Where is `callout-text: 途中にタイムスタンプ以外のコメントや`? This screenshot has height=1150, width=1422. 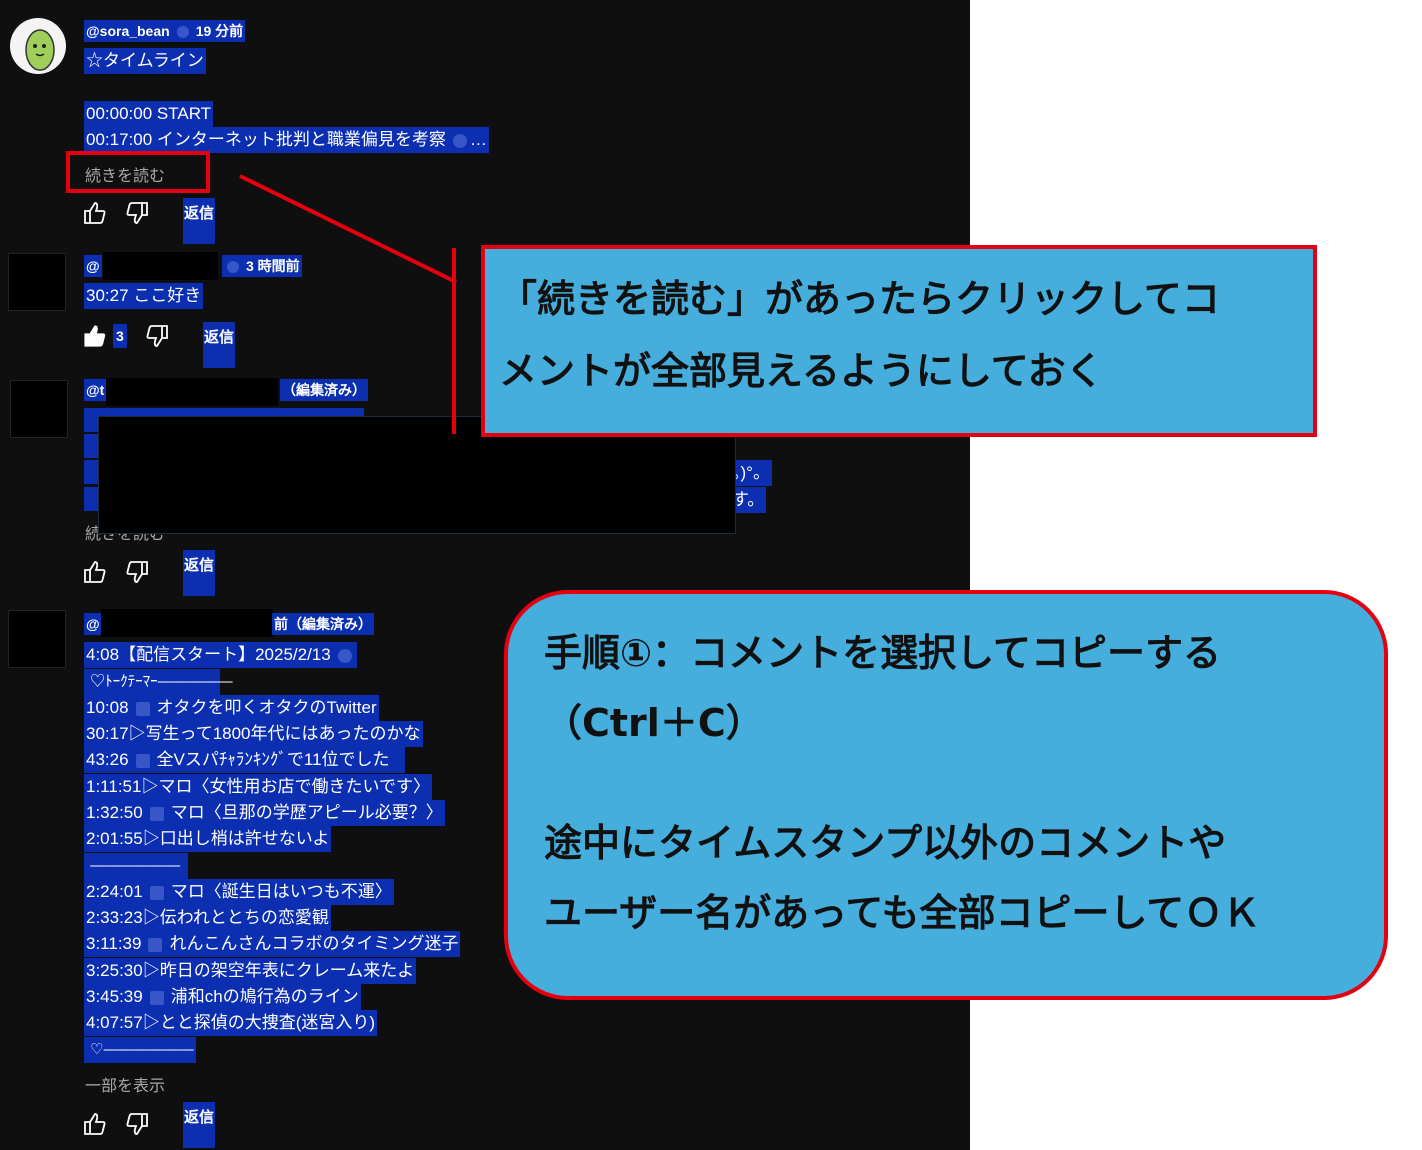
callout-text: 途中にタイムスタンプ以外のコメントや is located at coordinates (885, 843).